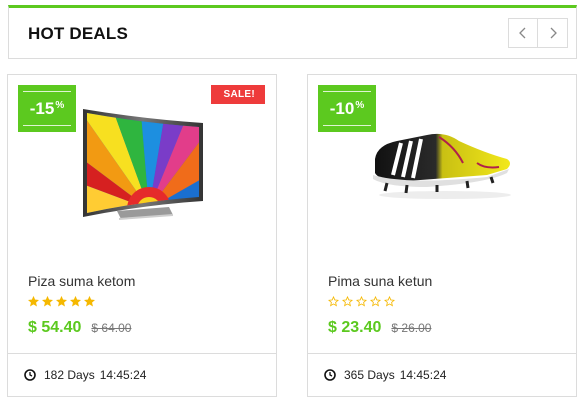  Describe the element at coordinates (42, 108) in the screenshot. I see `discount-value: -15` at that location.